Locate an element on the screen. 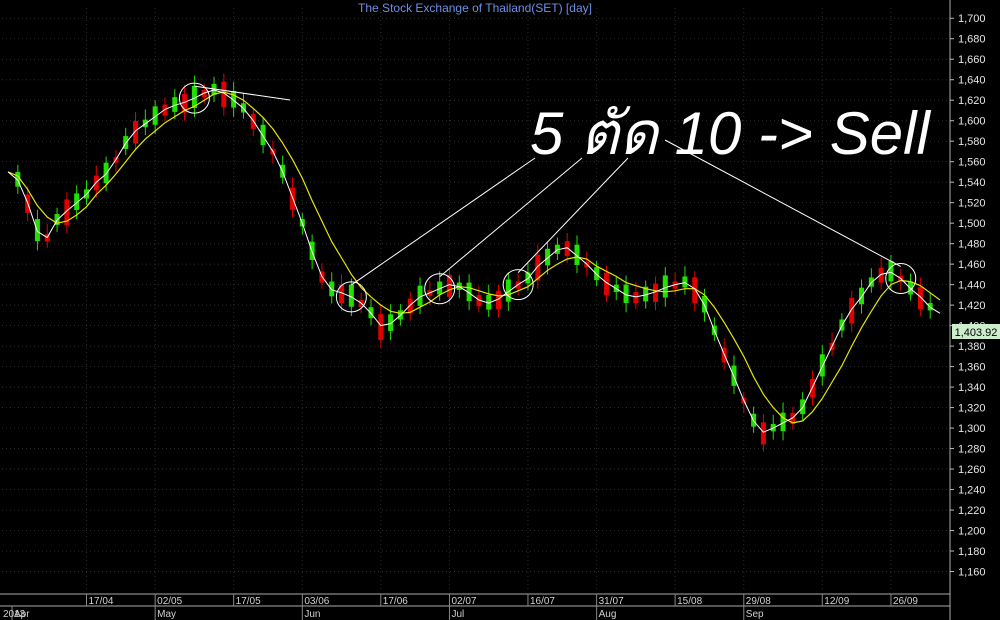 The width and height of the screenshot is (1000, 620). x-tick-label: 26/09 is located at coordinates (905, 601).